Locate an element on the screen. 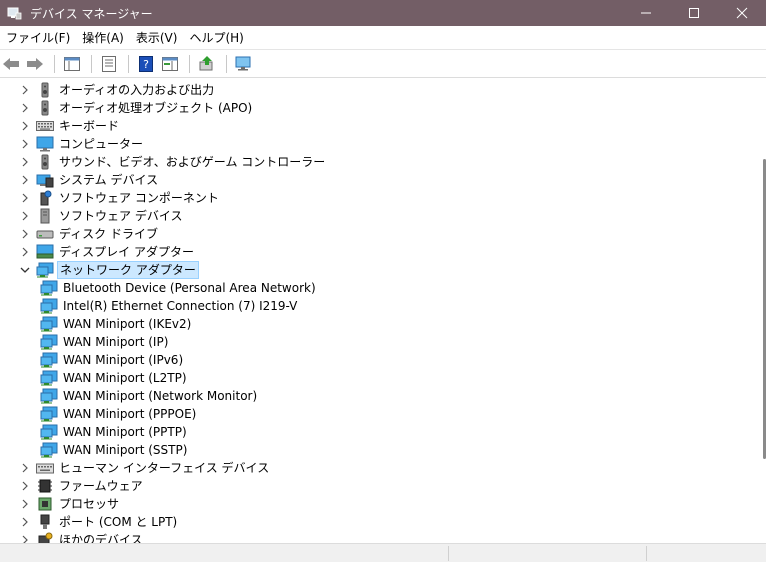 The image size is (766, 562). device-item: Intel(R) Ethernet Connection (7) I219-V is located at coordinates (169, 306).